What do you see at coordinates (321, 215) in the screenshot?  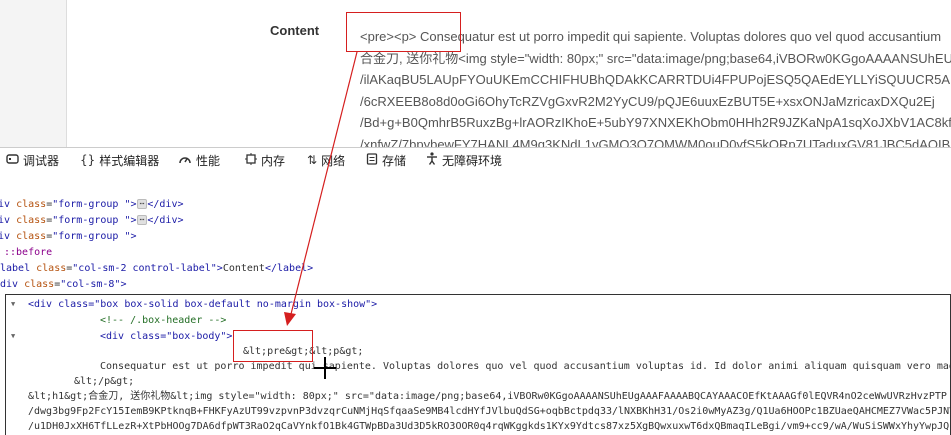 I see `annotation-arrow` at bounding box center [321, 215].